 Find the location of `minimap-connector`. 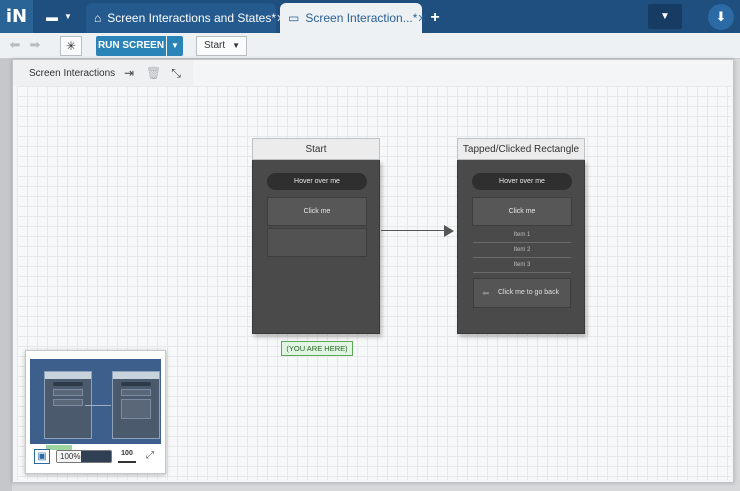

minimap-connector is located at coordinates (98, 405).